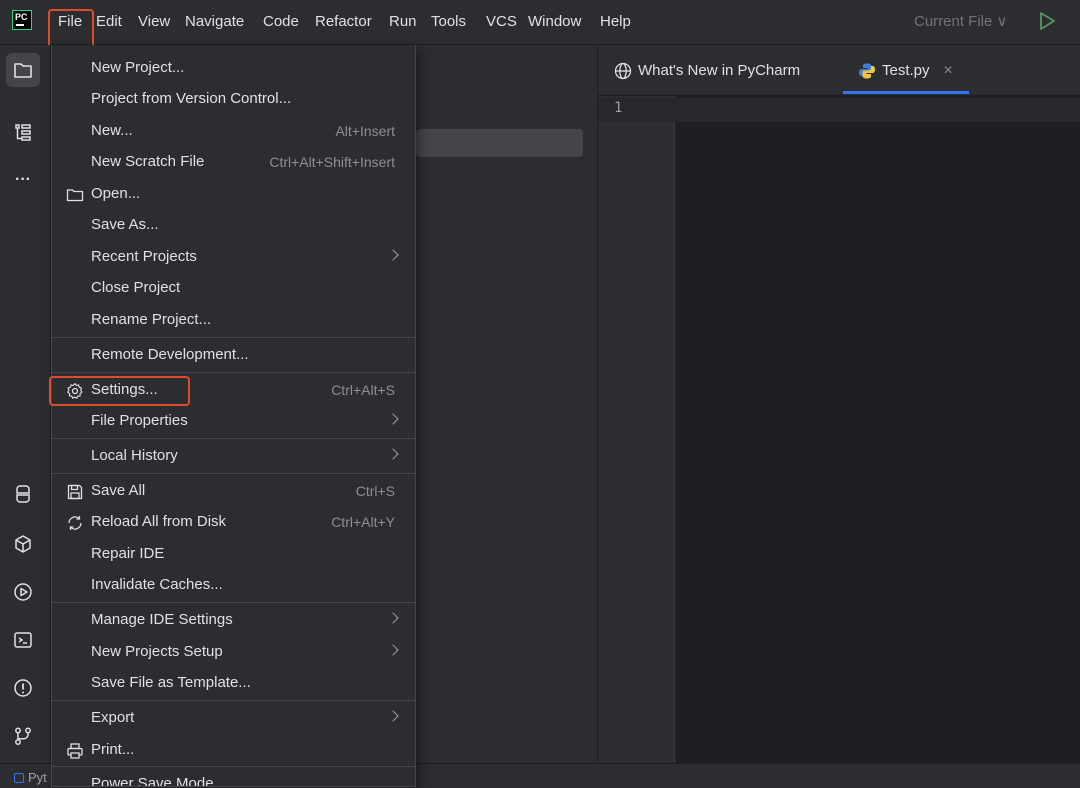  Describe the element at coordinates (159, 521) in the screenshot. I see `menu-item-label: Reload All from Disk` at that location.